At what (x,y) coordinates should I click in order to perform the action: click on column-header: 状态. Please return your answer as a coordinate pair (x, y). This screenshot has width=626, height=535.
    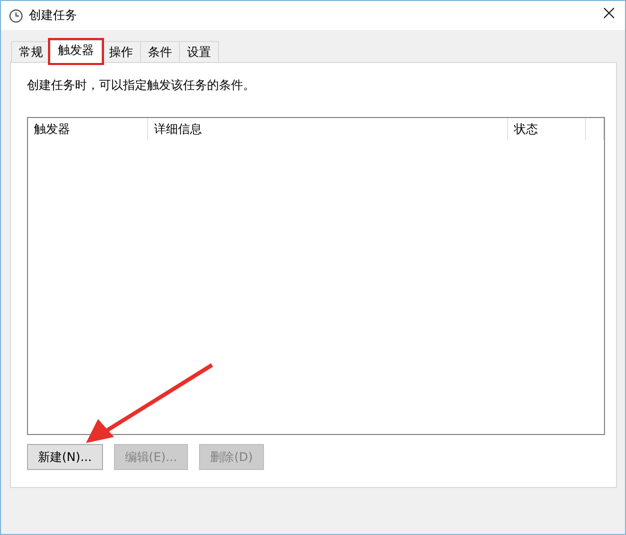
    Looking at the image, I should click on (547, 129).